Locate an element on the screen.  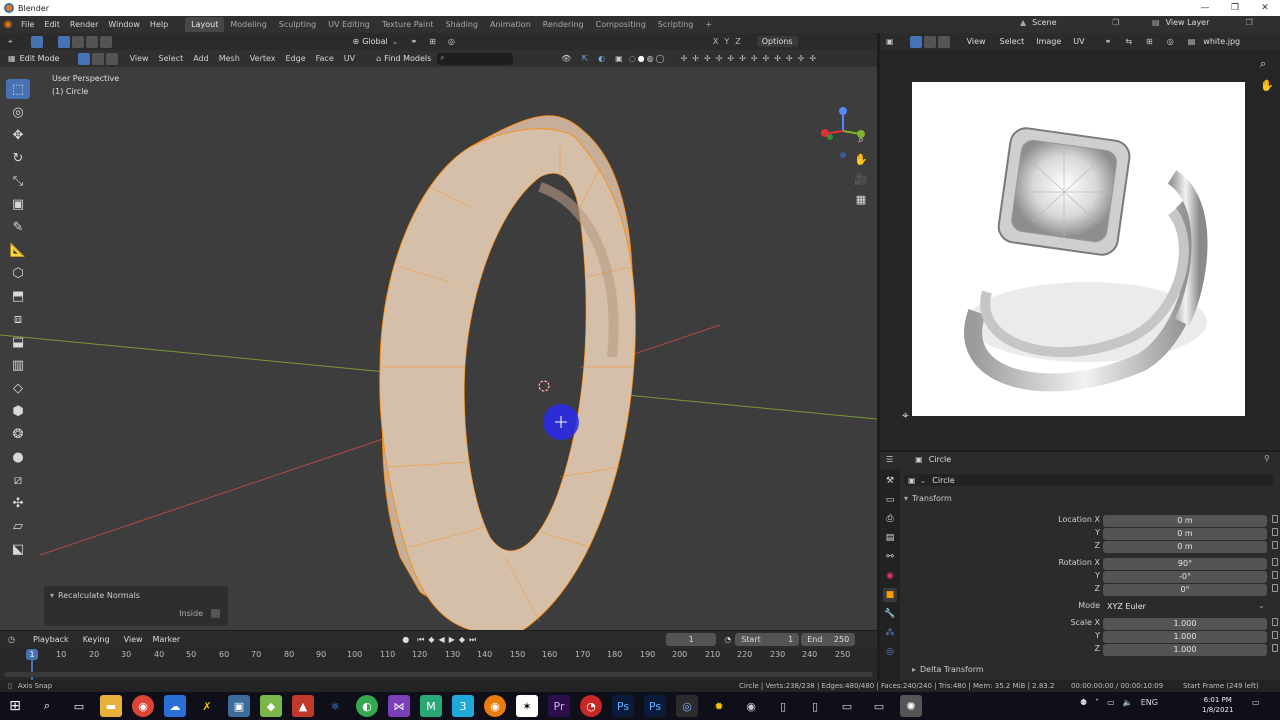
minimize-icon: — is located at coordinates (1205, 8).